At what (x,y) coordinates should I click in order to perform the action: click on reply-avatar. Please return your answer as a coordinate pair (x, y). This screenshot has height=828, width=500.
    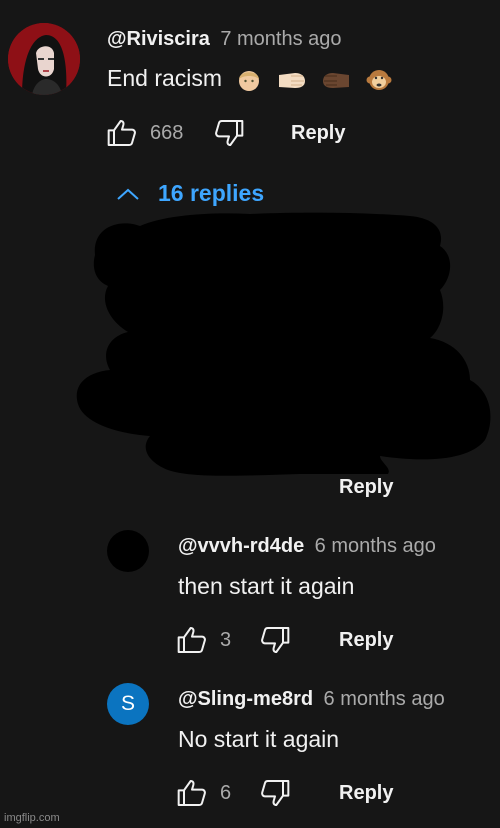
    Looking at the image, I should click on (128, 551).